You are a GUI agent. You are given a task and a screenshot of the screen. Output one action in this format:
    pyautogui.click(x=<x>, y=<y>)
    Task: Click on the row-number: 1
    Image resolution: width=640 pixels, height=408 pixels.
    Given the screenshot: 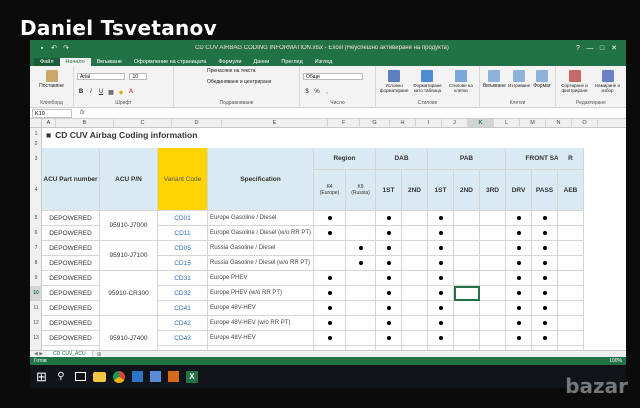 What is the action you would take?
    pyautogui.click(x=36, y=134)
    